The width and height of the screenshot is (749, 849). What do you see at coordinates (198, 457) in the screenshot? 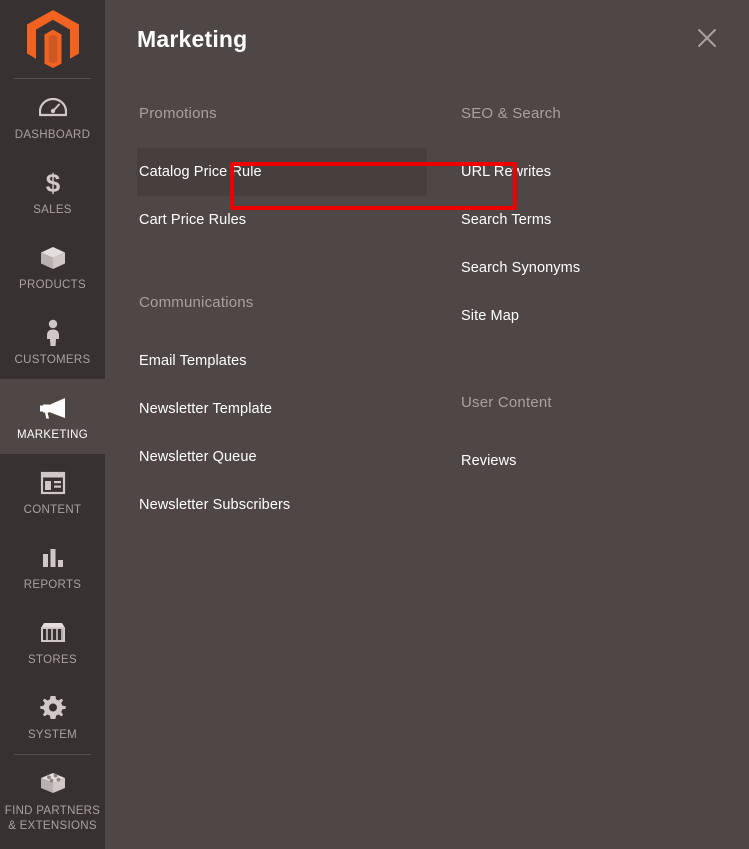
I see `menu-item-label: Newsletter Queue` at bounding box center [198, 457].